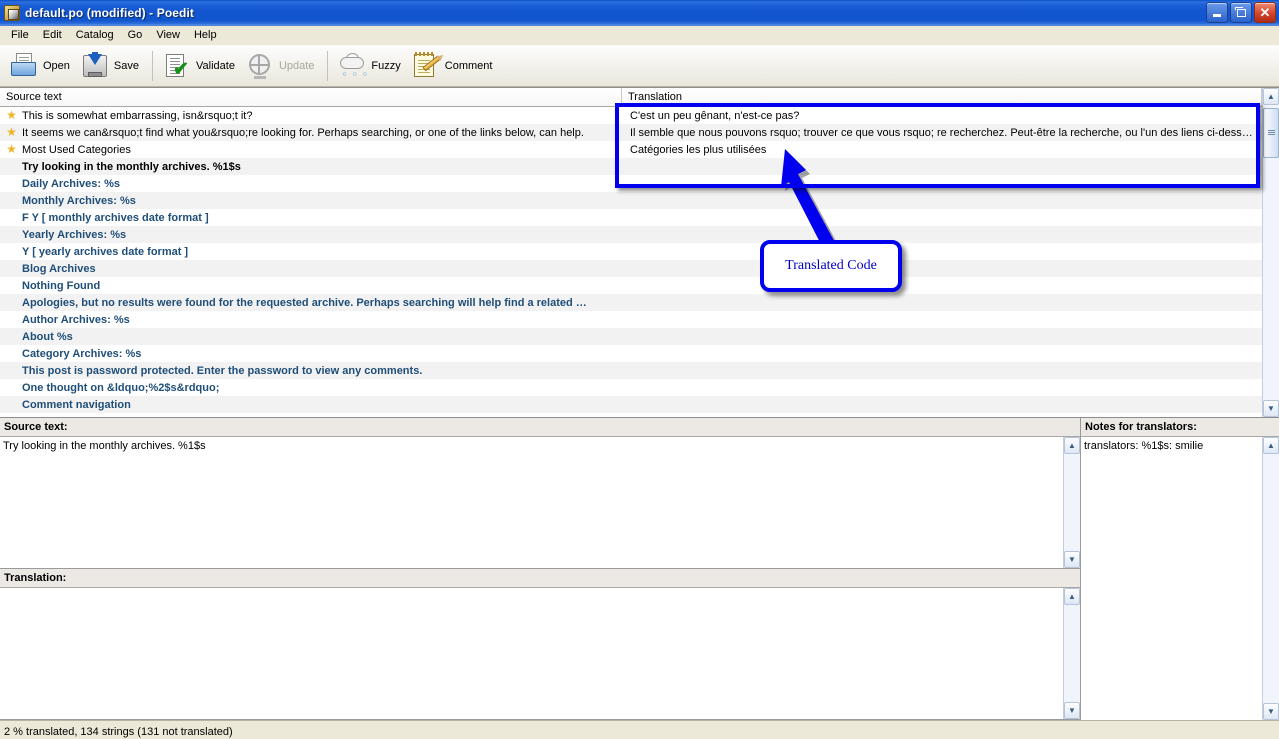 The image size is (1279, 739). I want to click on table-row: ★Category Archives: %s, so click(631, 353).